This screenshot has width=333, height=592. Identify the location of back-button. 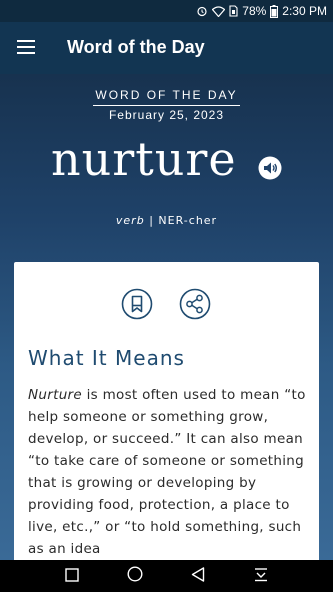
(198, 576).